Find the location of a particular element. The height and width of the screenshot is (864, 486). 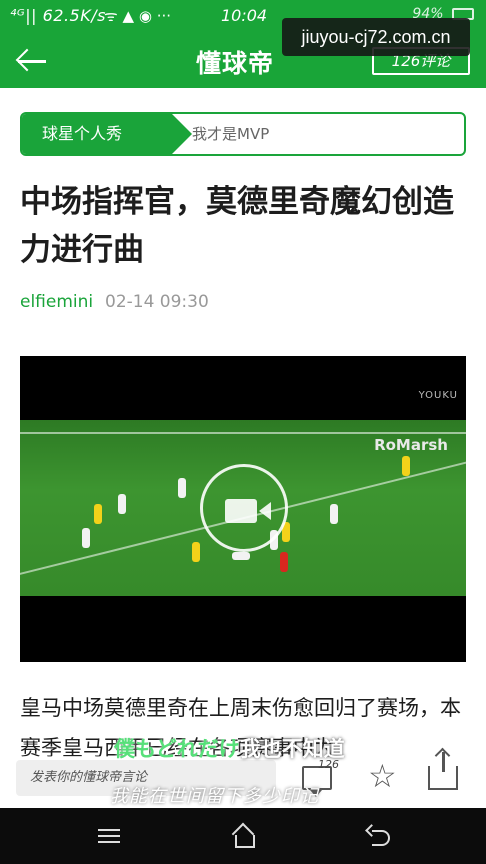

app-logo: 懂球帝 is located at coordinates (235, 63).